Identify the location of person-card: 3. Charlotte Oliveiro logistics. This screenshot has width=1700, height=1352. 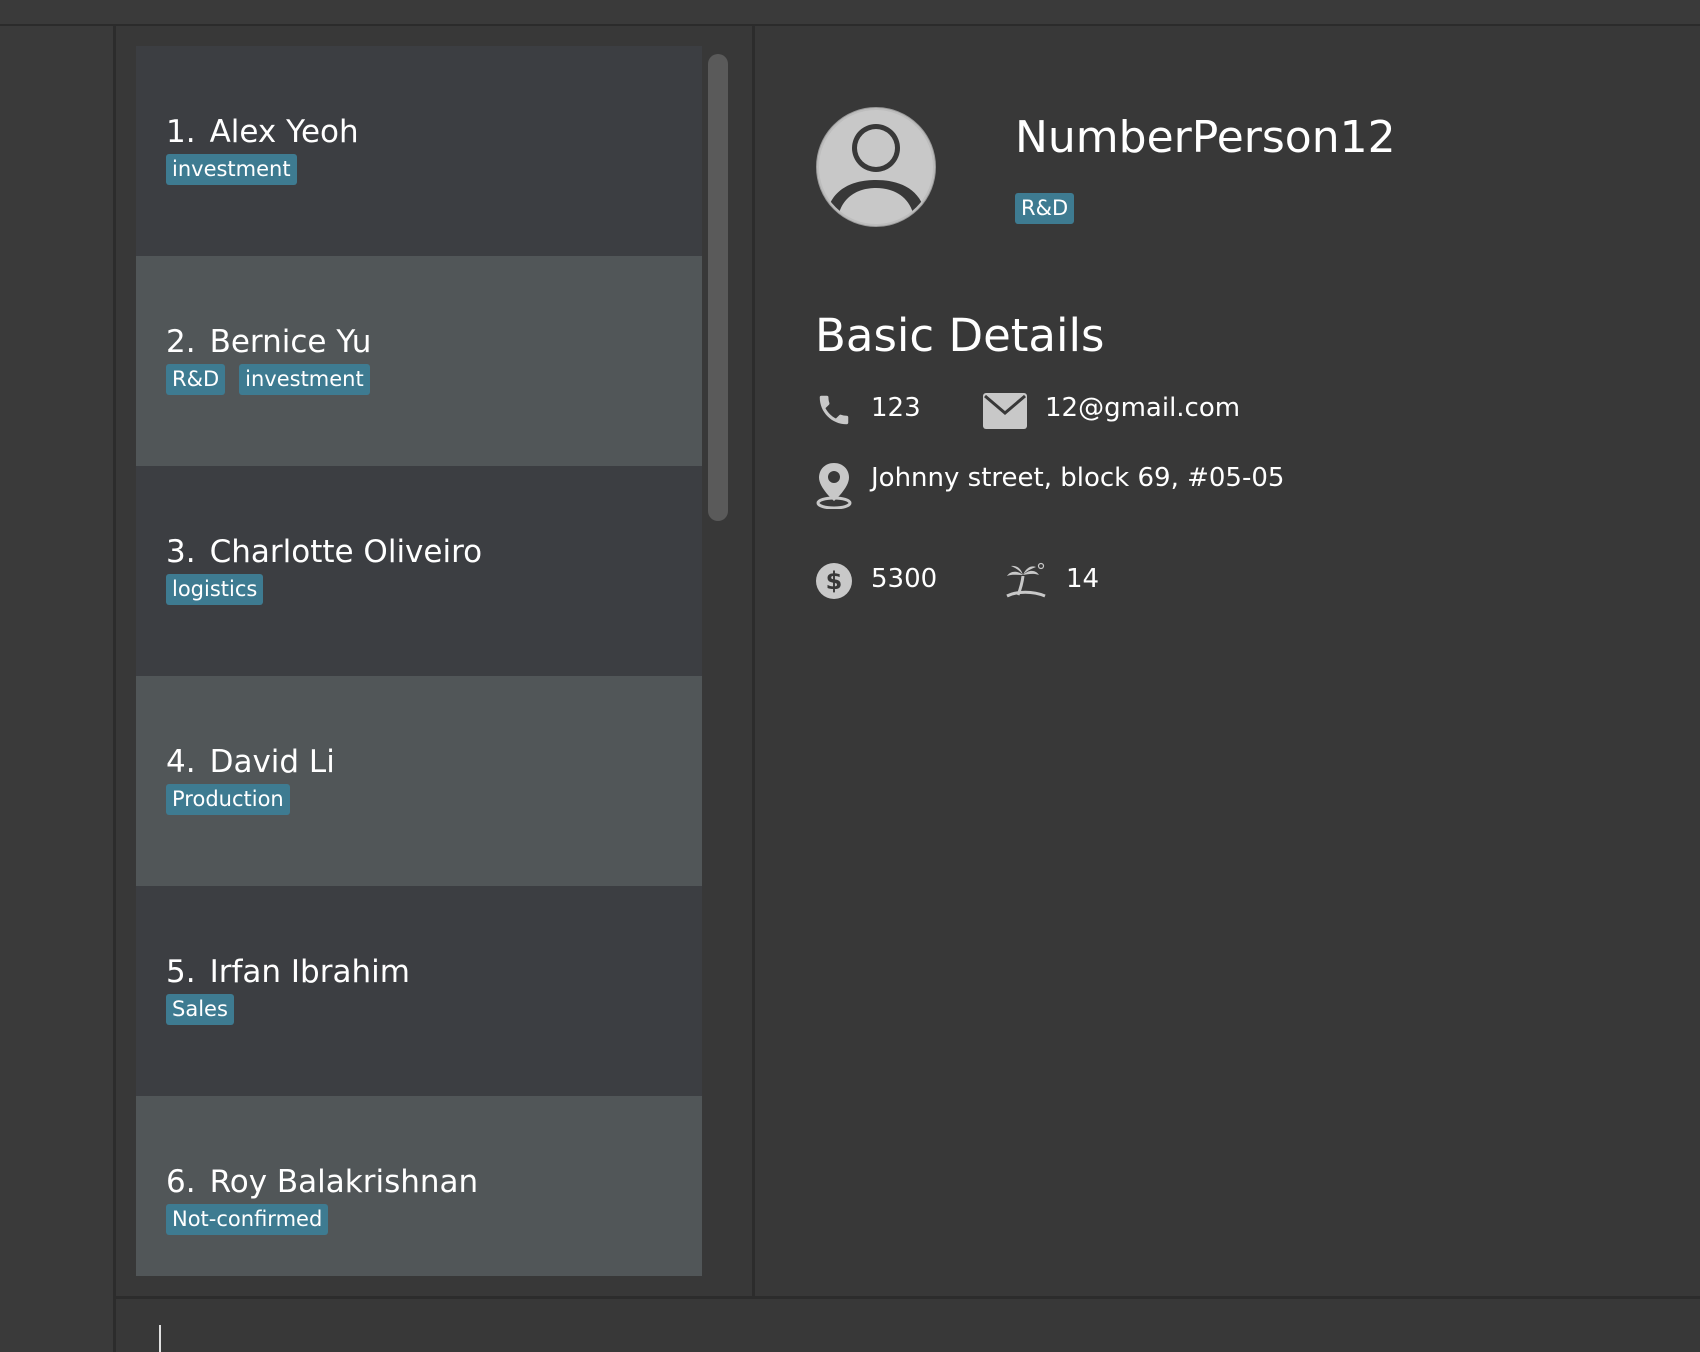
(419, 571).